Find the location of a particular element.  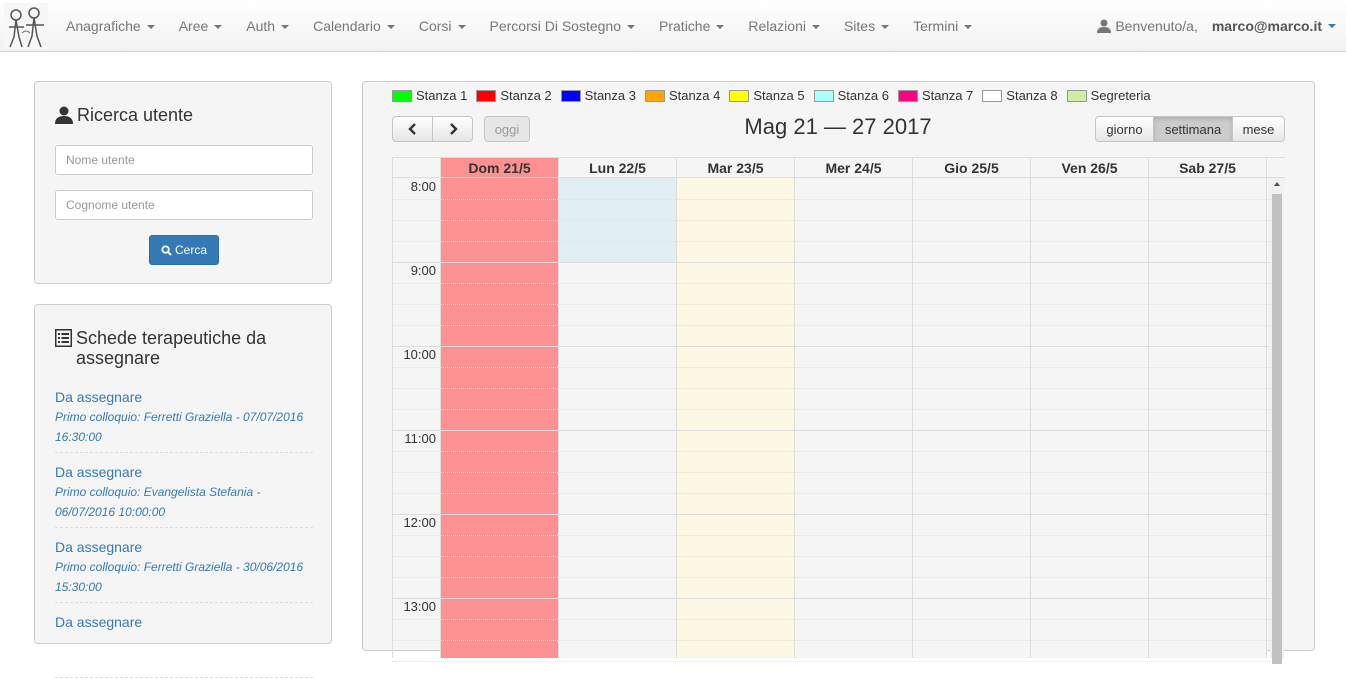

nav-menu-item: Percorsi Di Sostegno is located at coordinates (563, 26).